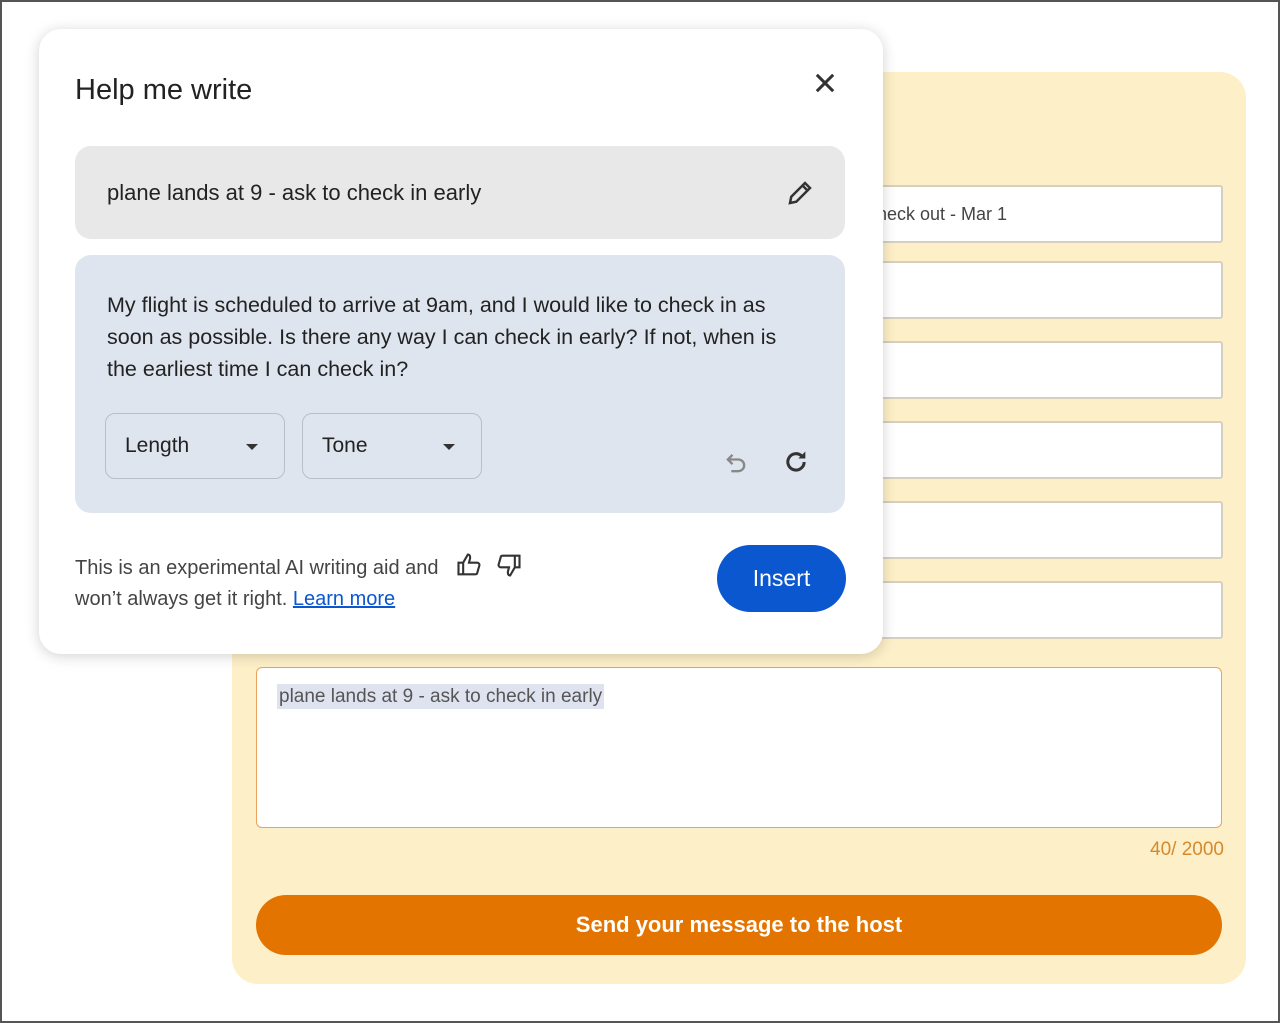 The image size is (1280, 1023). Describe the element at coordinates (796, 462) in the screenshot. I see `refresh-icon` at that location.